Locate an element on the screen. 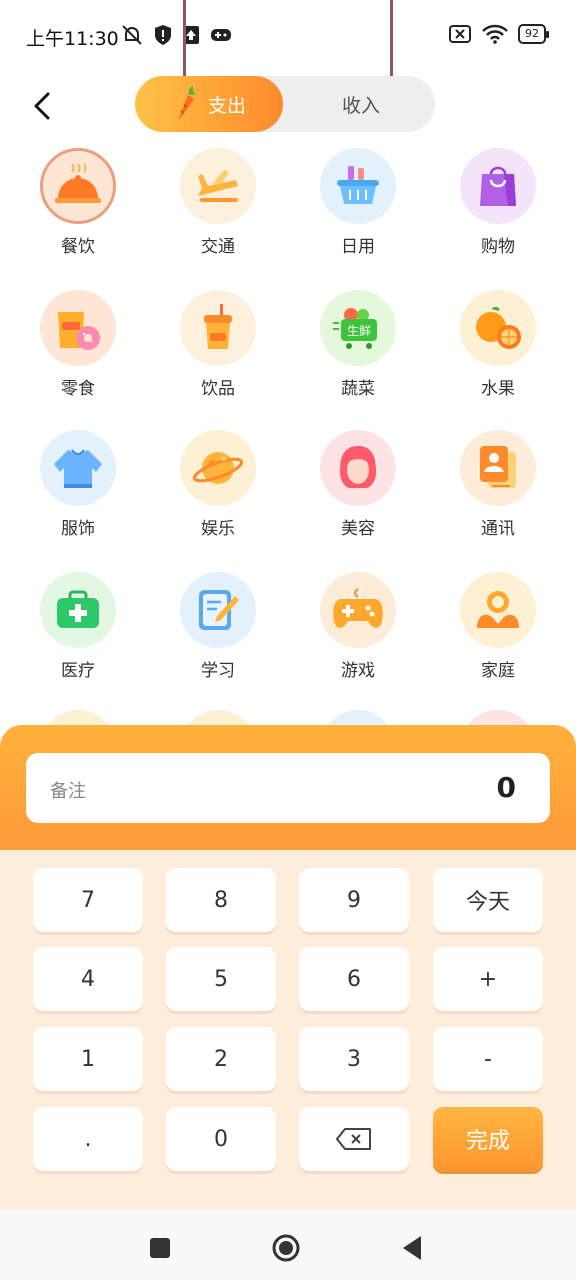 The width and height of the screenshot is (576, 1280). category-daily: 日用 is located at coordinates (358, 213).